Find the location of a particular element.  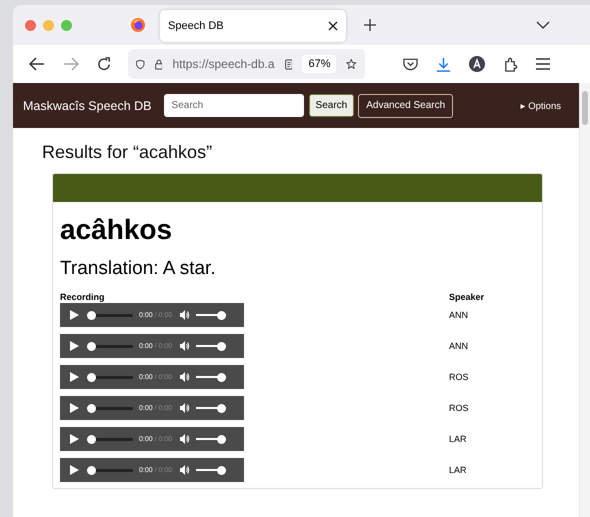

reader-view-icon is located at coordinates (288, 64).